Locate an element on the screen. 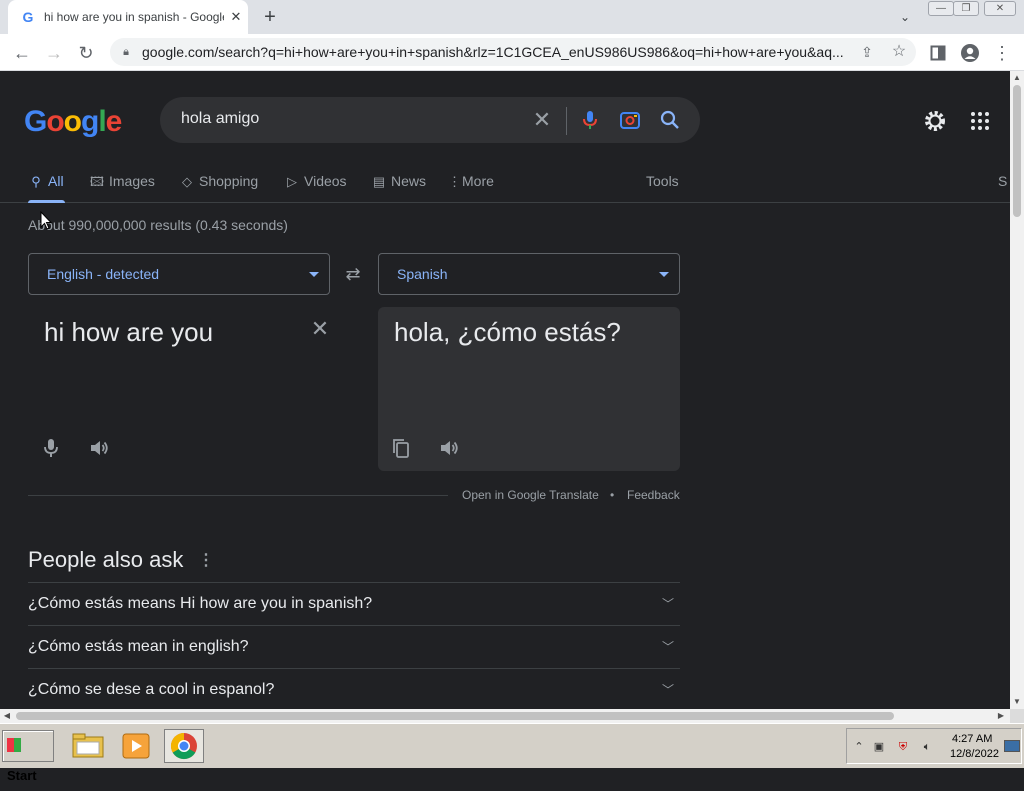  tab-videos: ▷ Videos is located at coordinates (315, 182).